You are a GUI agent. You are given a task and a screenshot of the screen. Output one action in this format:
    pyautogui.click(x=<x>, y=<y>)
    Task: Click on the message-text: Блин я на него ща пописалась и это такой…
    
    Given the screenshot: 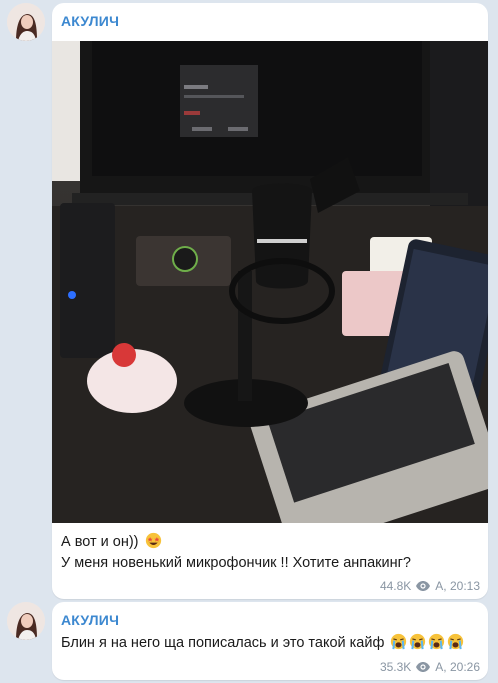 What is the action you would take?
    pyautogui.click(x=223, y=643)
    